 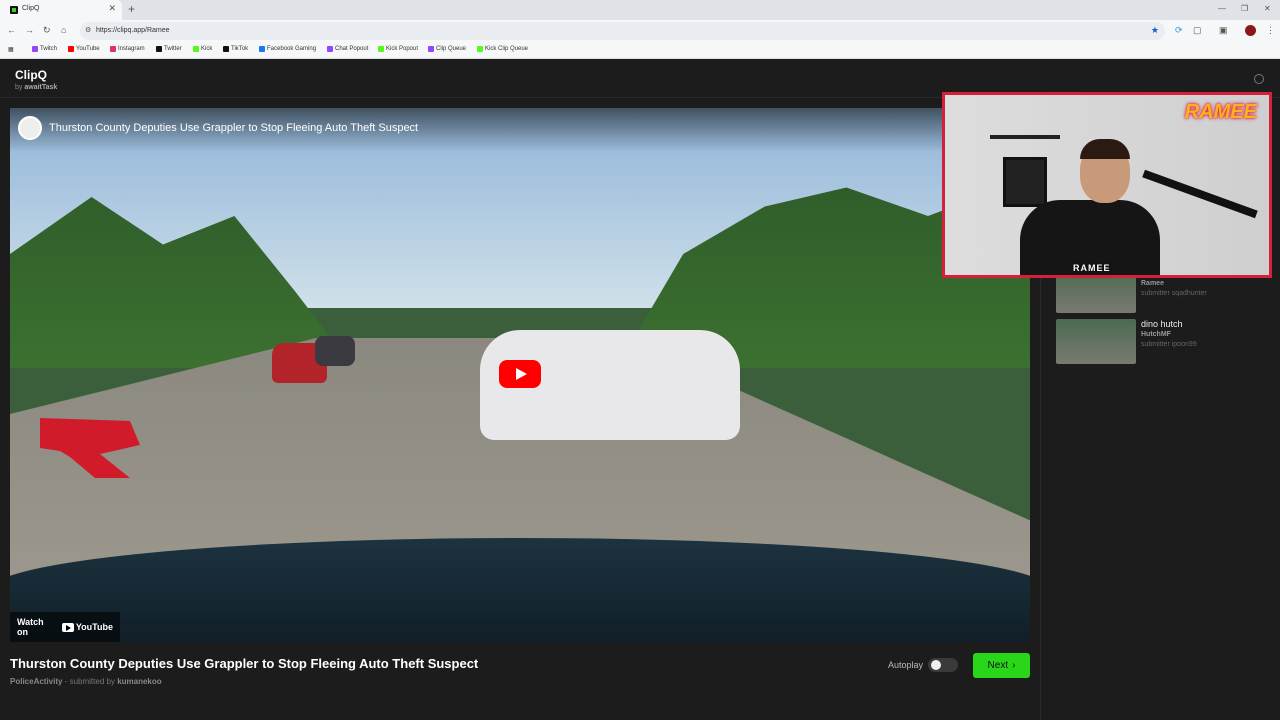 I want to click on forward-button: →, so click(x=29, y=30).